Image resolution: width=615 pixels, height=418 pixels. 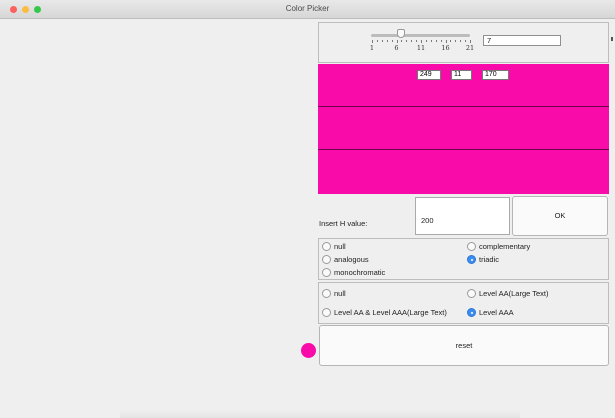 What do you see at coordinates (372, 48) in the screenshot?
I see `slider-tick-label: 1` at bounding box center [372, 48].